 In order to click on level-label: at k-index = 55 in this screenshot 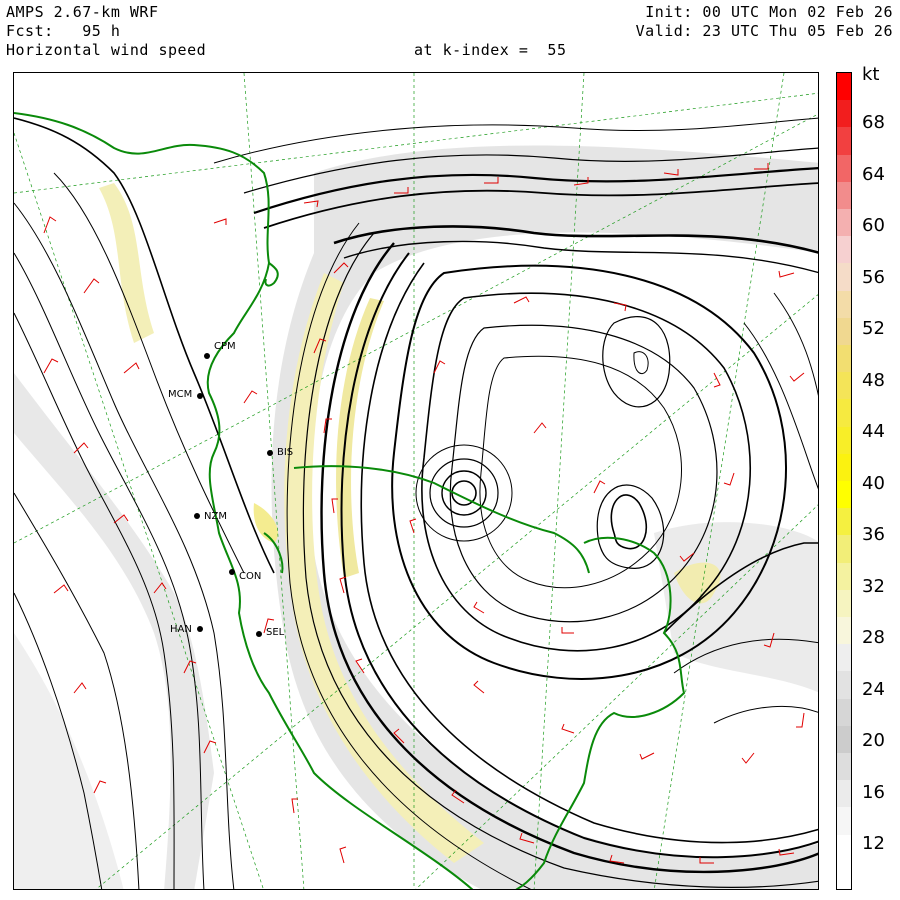, I will do `click(490, 50)`.